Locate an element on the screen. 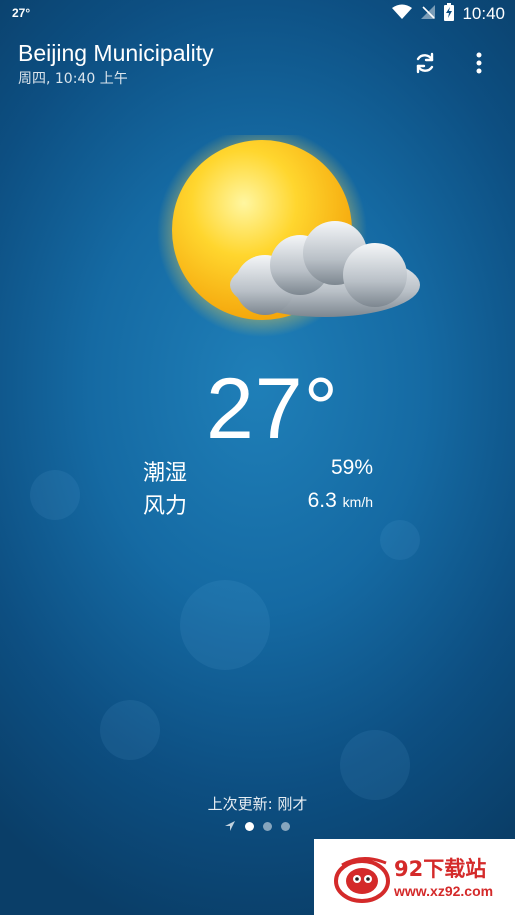  last-update-text: 上次更新: 刚才 is located at coordinates (257, 804).